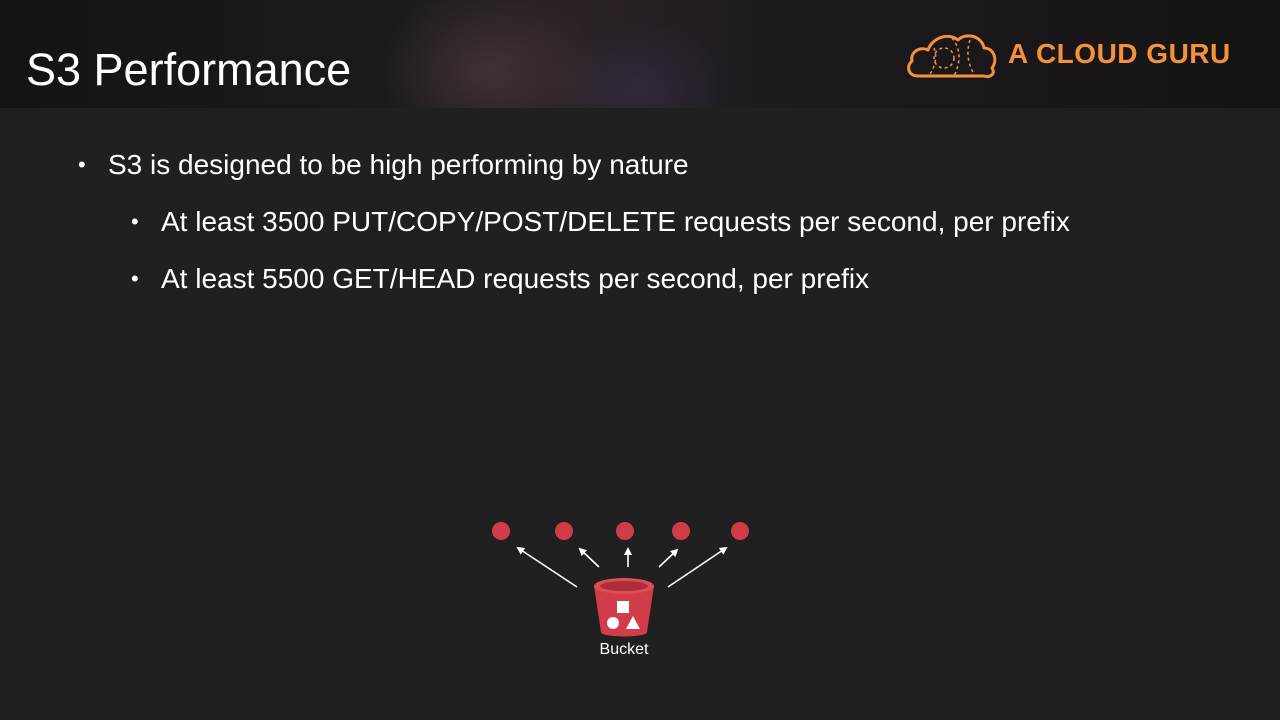 This screenshot has height=720, width=1280. I want to click on bucket-request-diagram, so click(620, 579).